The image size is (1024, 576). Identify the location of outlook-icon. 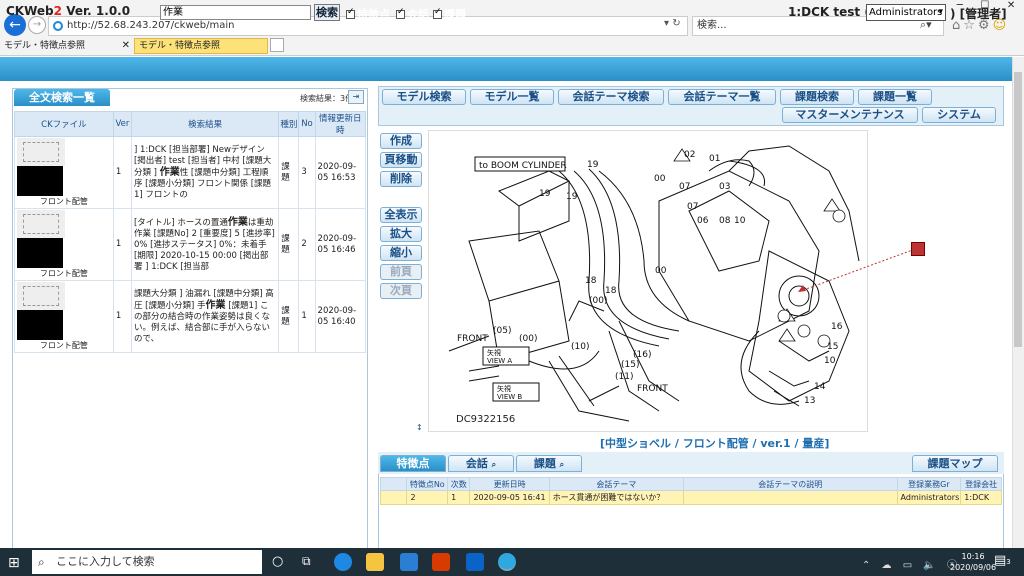
(475, 562).